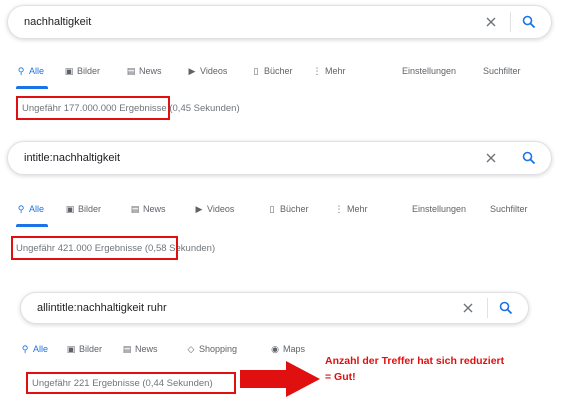  I want to click on annotation-line-1: Anzahl der Treffer hat sich reduziert, so click(415, 361).